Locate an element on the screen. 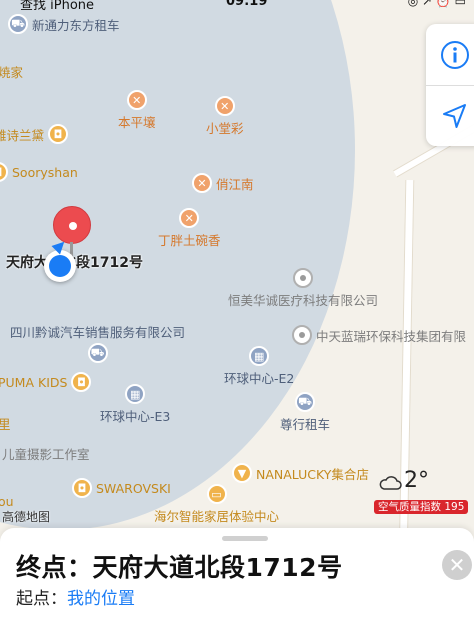  edge-label: 焼家 is located at coordinates (12, 72).